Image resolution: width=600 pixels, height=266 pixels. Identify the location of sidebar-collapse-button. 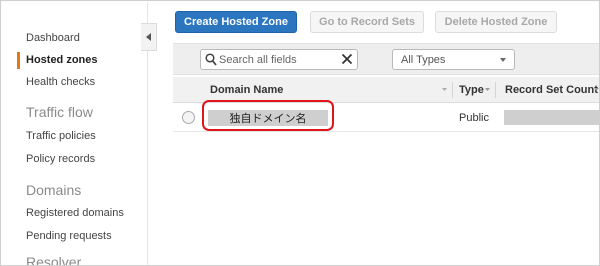
(149, 37).